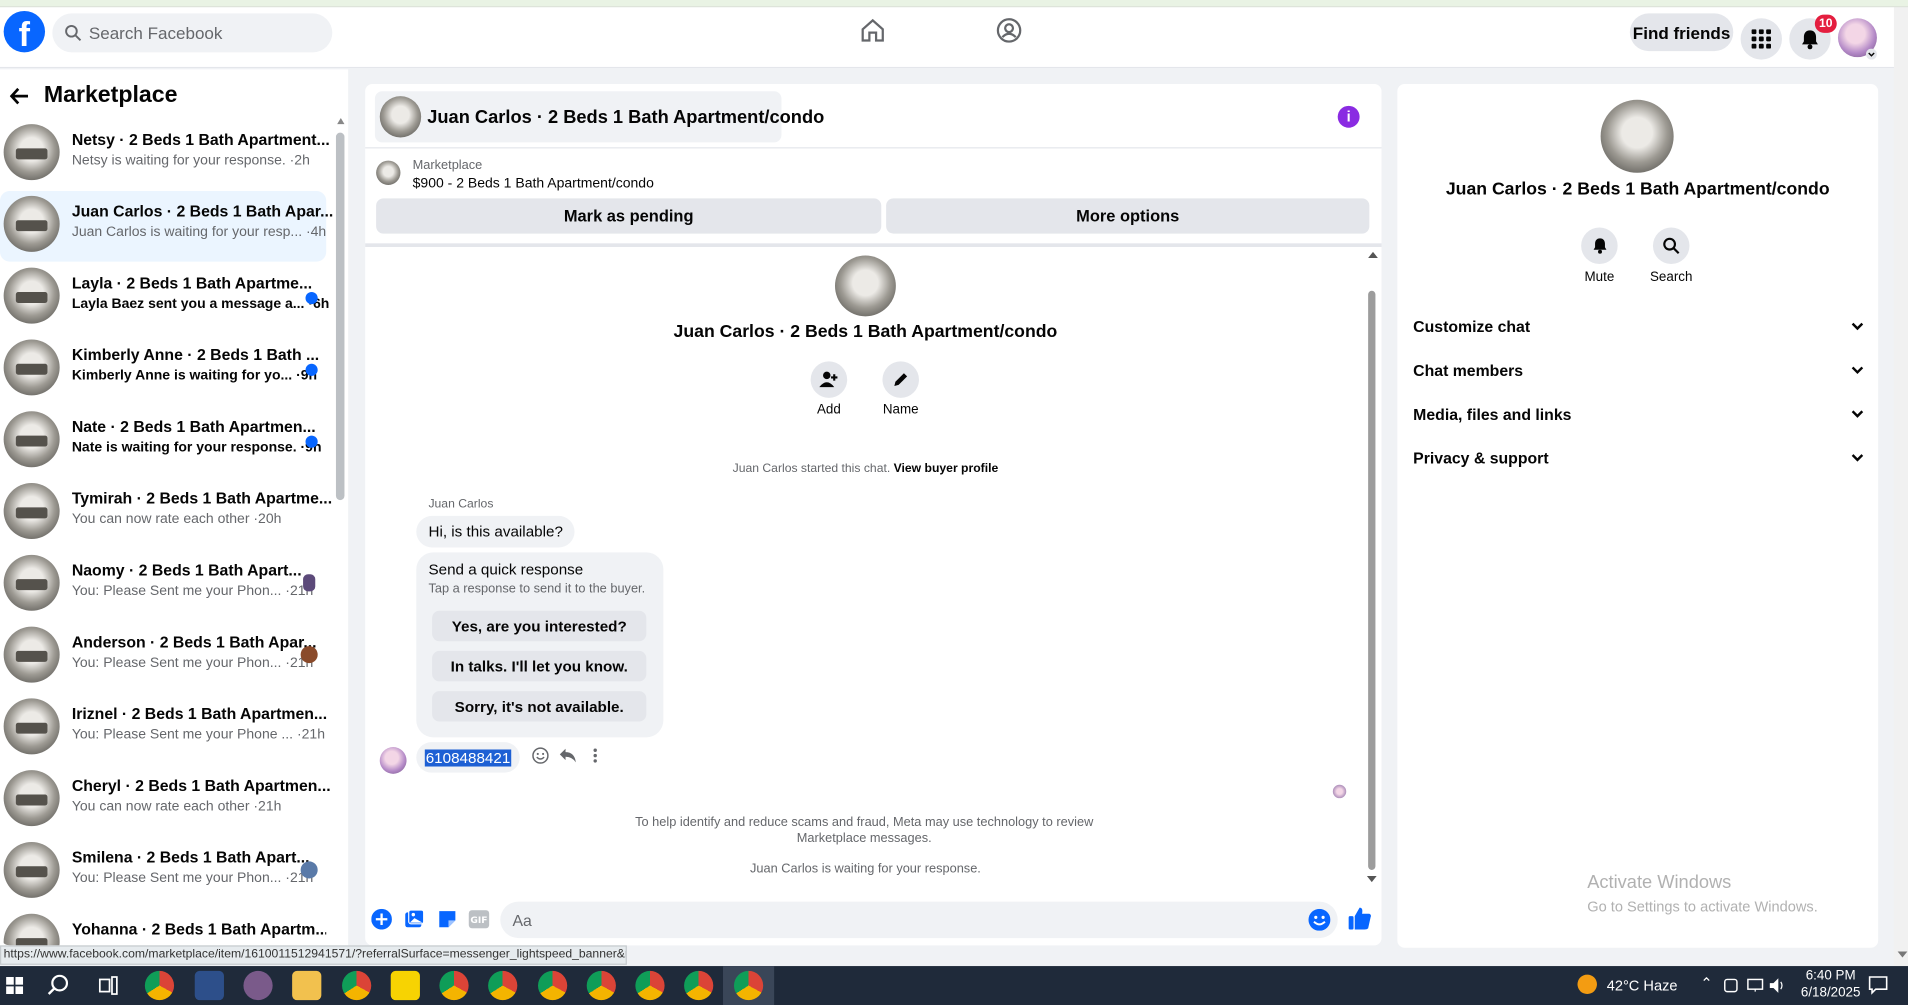 Image resolution: width=1908 pixels, height=1005 pixels. Describe the element at coordinates (340, 316) in the screenshot. I see `conversation-list-scrollbar` at that location.